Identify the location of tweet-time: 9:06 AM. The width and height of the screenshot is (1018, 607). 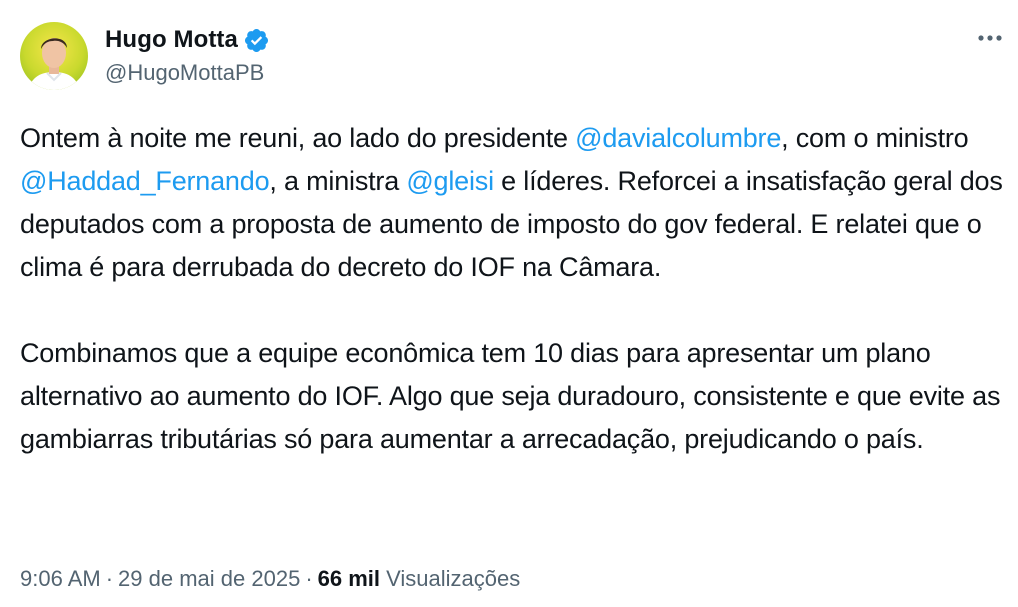
(60, 578).